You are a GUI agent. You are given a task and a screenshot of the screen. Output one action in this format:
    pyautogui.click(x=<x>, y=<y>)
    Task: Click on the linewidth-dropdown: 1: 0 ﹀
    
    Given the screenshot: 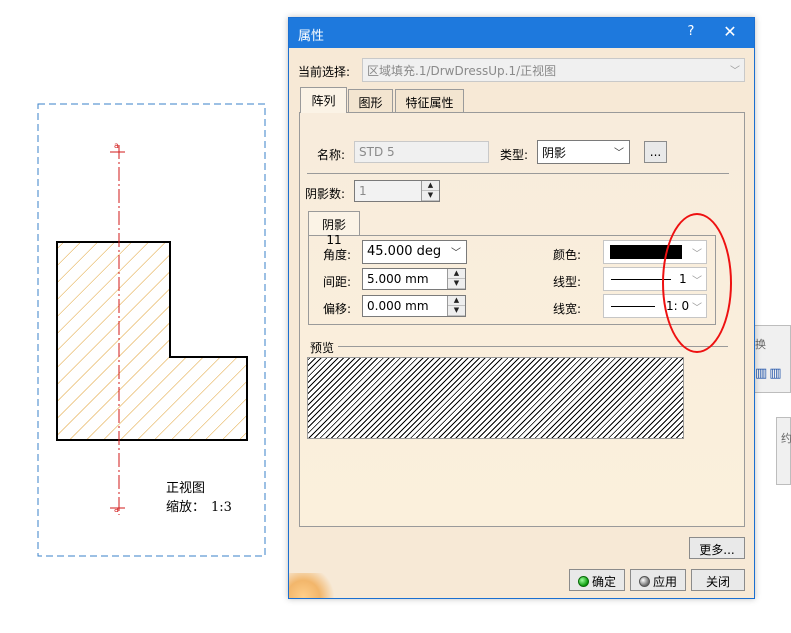 What is the action you would take?
    pyautogui.click(x=655, y=306)
    